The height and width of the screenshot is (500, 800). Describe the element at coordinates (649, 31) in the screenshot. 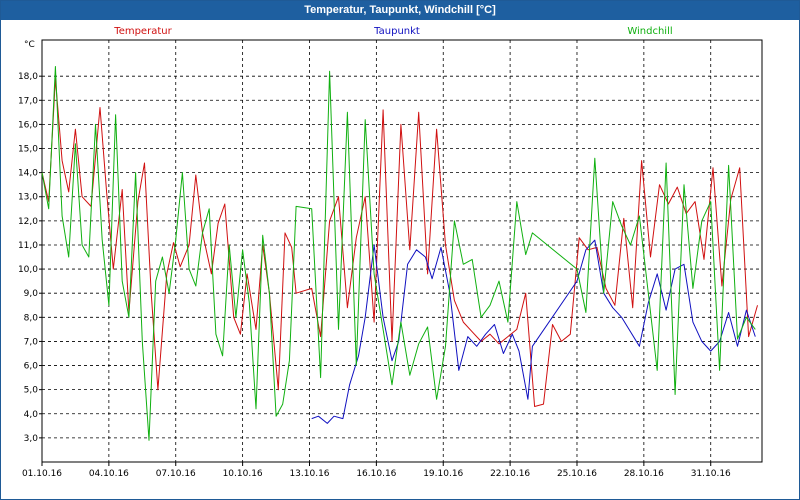

I see `legend-item-windchill: Windchill` at that location.